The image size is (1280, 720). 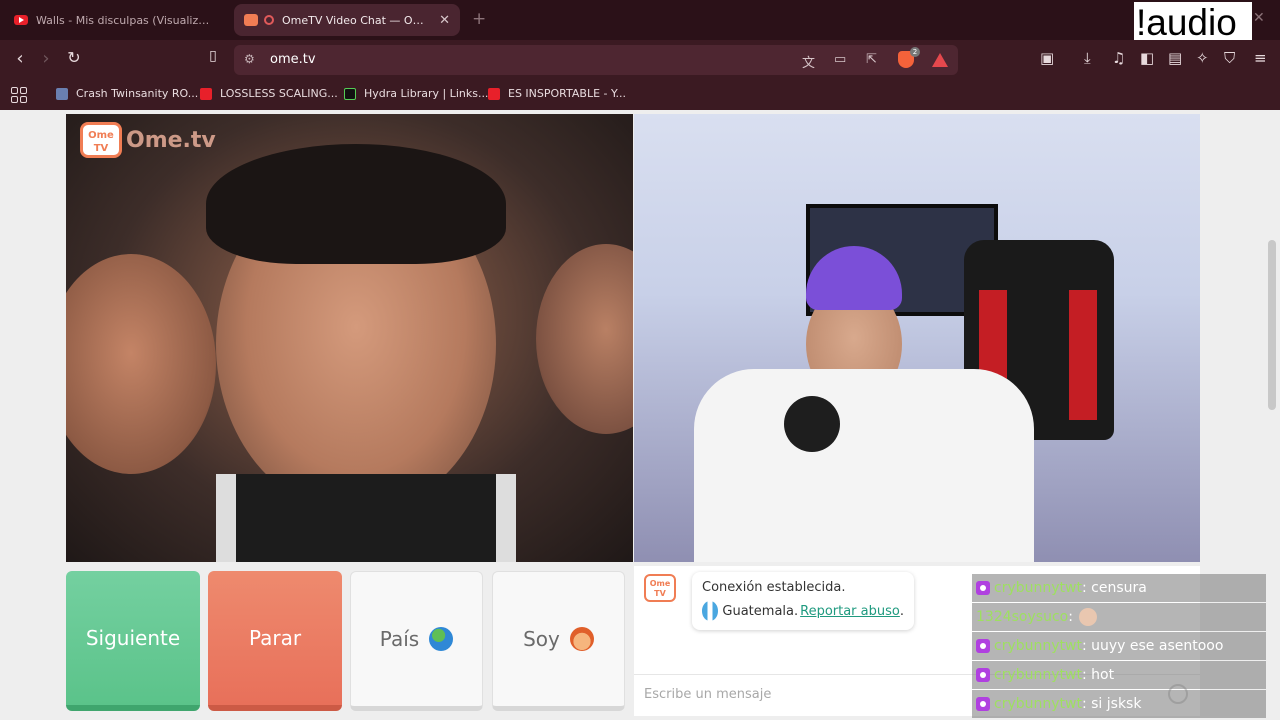 I want to click on report-suffix: ., so click(x=901, y=611).